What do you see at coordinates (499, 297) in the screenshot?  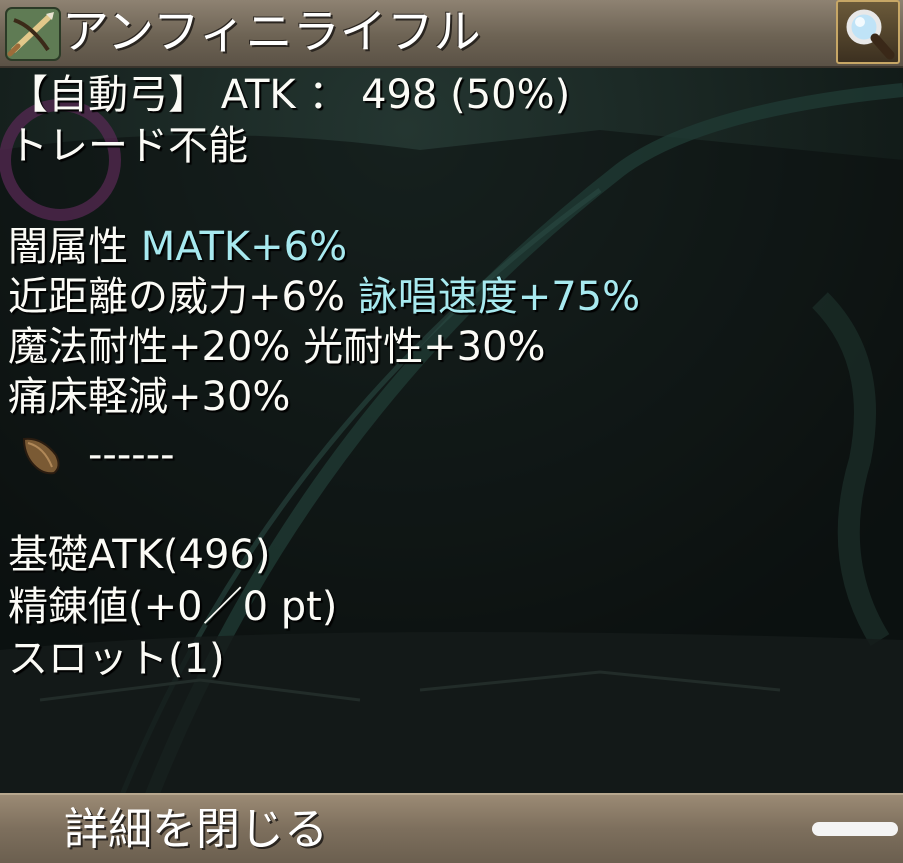 I see `cast-speed-stat: 詠唱速度+75%` at bounding box center [499, 297].